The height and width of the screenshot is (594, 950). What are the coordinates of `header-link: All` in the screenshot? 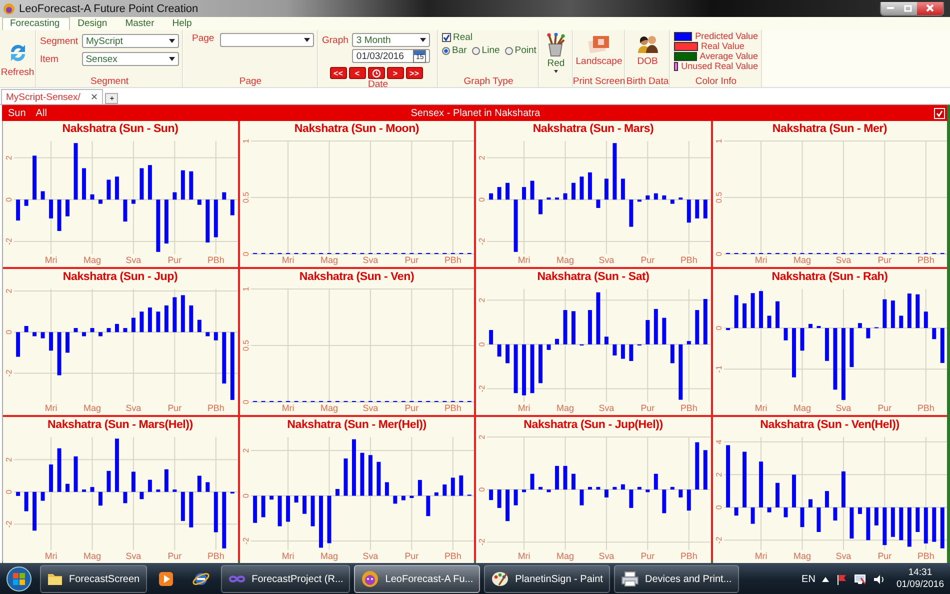 It's located at (41, 113).